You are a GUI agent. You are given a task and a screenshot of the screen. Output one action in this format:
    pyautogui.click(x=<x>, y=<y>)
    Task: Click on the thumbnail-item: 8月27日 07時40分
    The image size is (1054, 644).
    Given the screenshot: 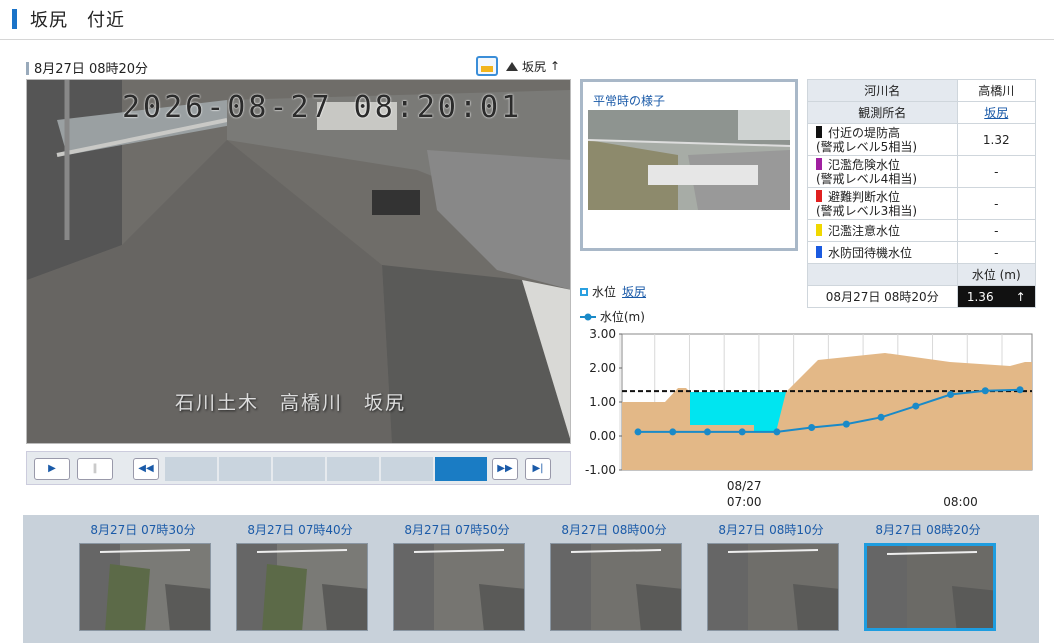 What is the action you would take?
    pyautogui.click(x=300, y=579)
    